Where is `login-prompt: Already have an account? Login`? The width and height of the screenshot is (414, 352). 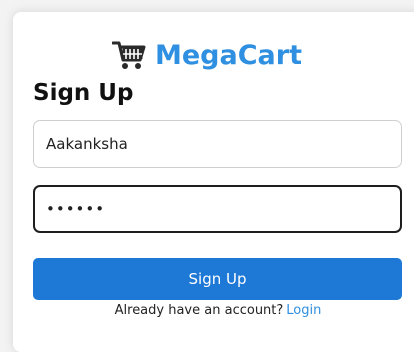
login-prompt: Already have an account? Login is located at coordinates (213, 310).